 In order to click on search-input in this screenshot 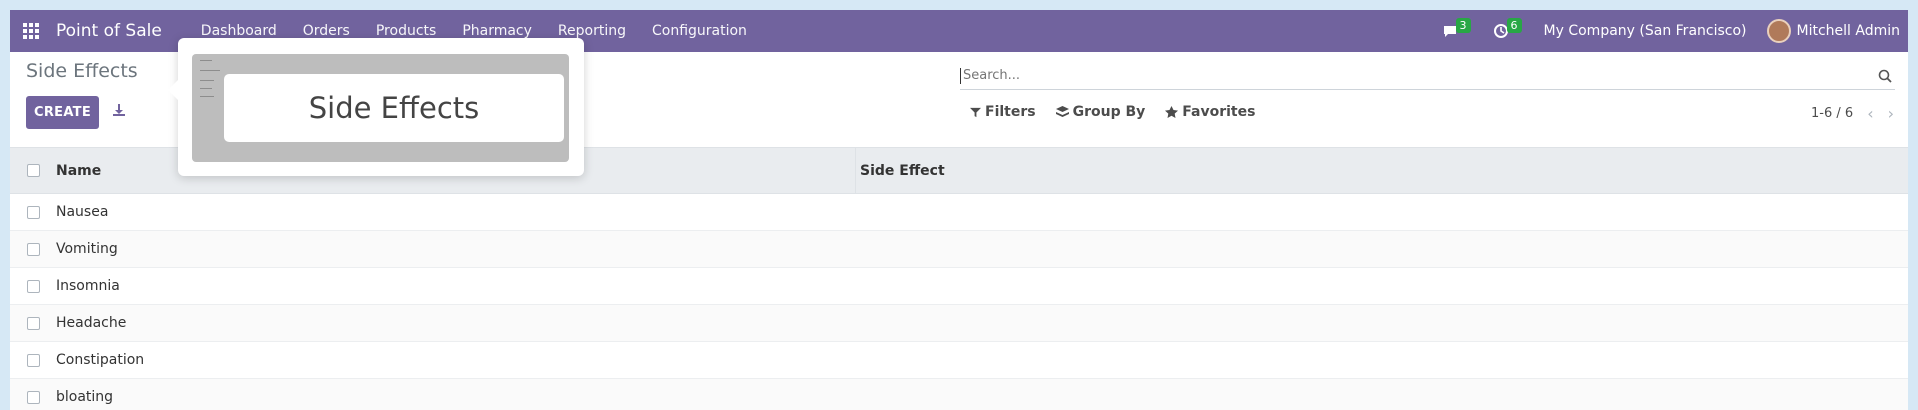, I will do `click(1418, 75)`.